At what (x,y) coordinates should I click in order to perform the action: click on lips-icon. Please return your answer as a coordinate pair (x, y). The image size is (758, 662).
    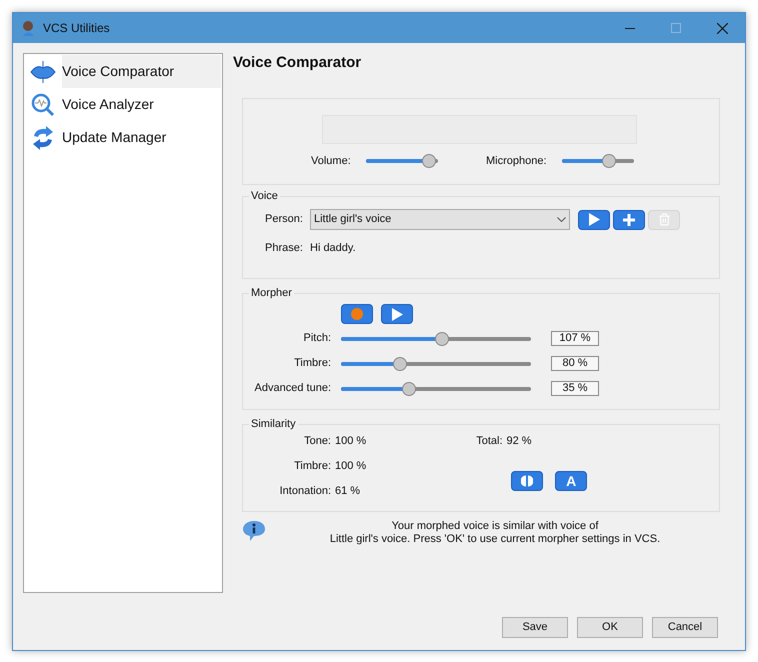
    Looking at the image, I should click on (43, 71).